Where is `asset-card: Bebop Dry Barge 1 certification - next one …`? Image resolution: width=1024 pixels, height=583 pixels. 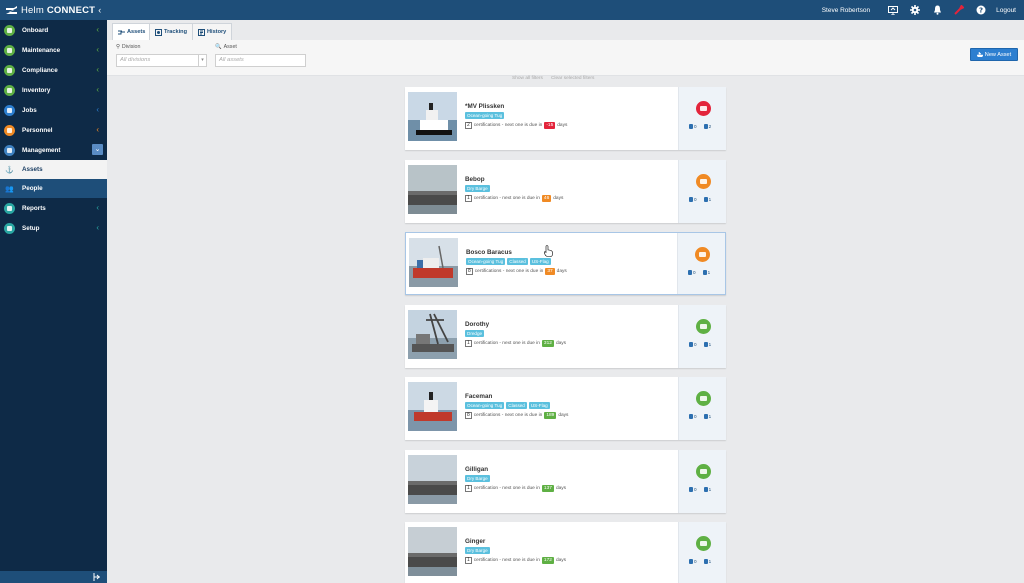
asset-card: Bebop Dry Barge 1 certification - next one … is located at coordinates (565, 191).